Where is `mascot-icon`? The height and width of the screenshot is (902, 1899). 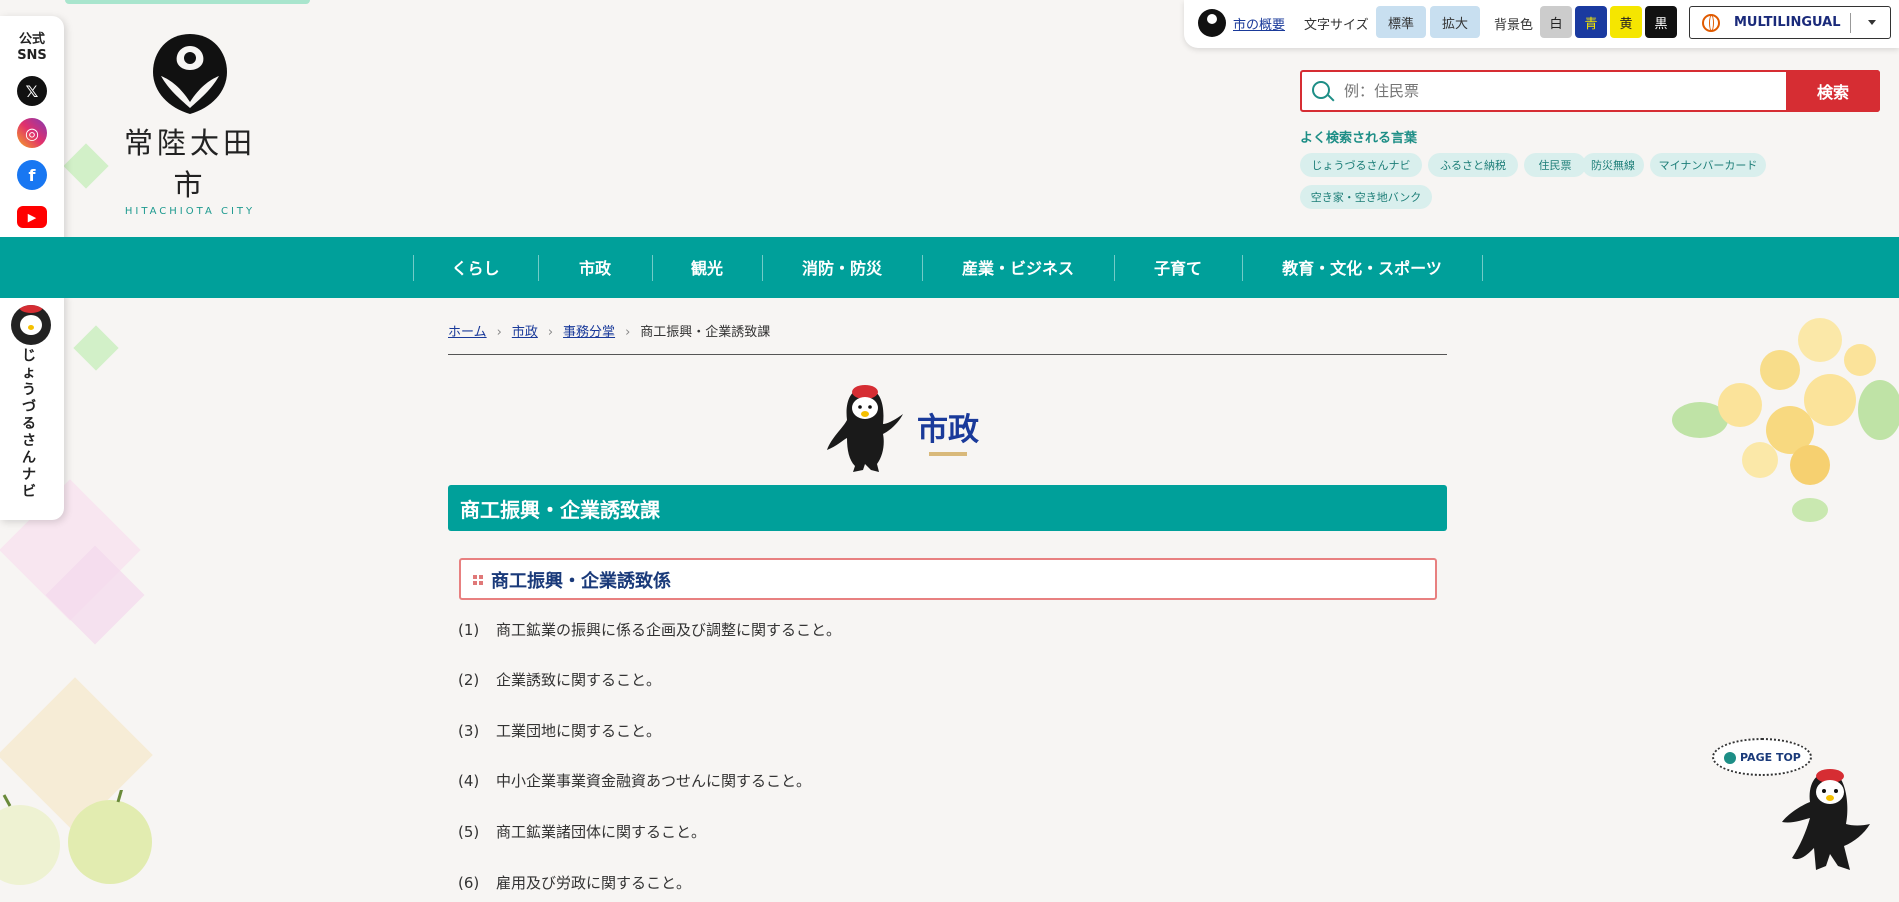
mascot-icon is located at coordinates (31, 325).